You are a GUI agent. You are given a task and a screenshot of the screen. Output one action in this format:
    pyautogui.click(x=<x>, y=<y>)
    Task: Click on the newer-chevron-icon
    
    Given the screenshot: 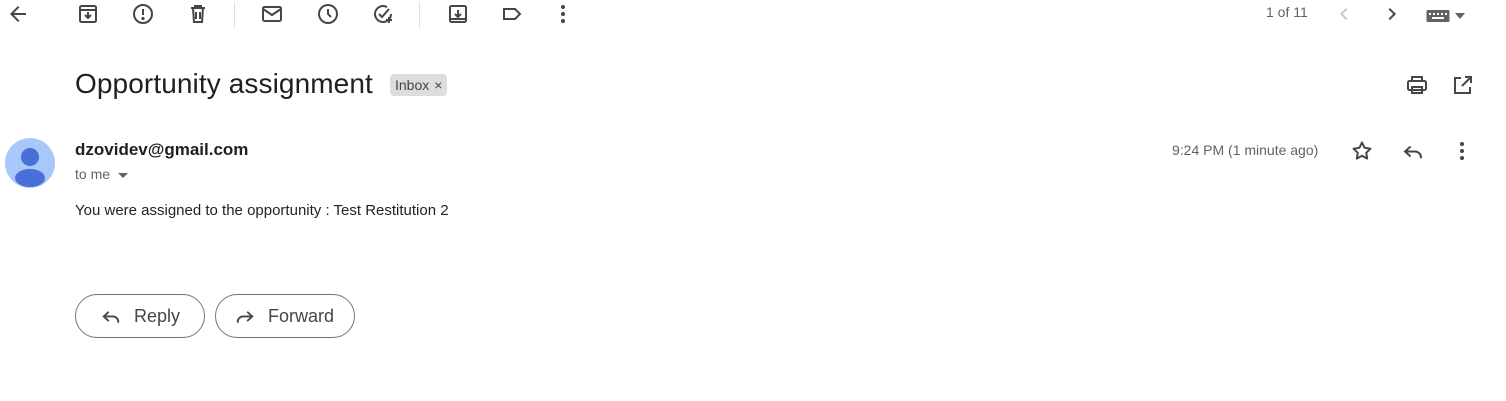 What is the action you would take?
    pyautogui.click(x=1344, y=14)
    